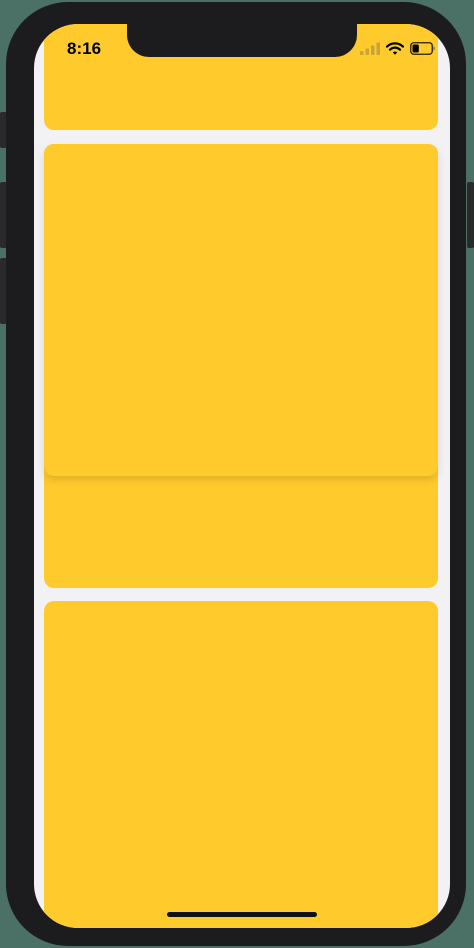 This screenshot has height=948, width=474. Describe the element at coordinates (242, 914) in the screenshot. I see `home-indicator` at that location.